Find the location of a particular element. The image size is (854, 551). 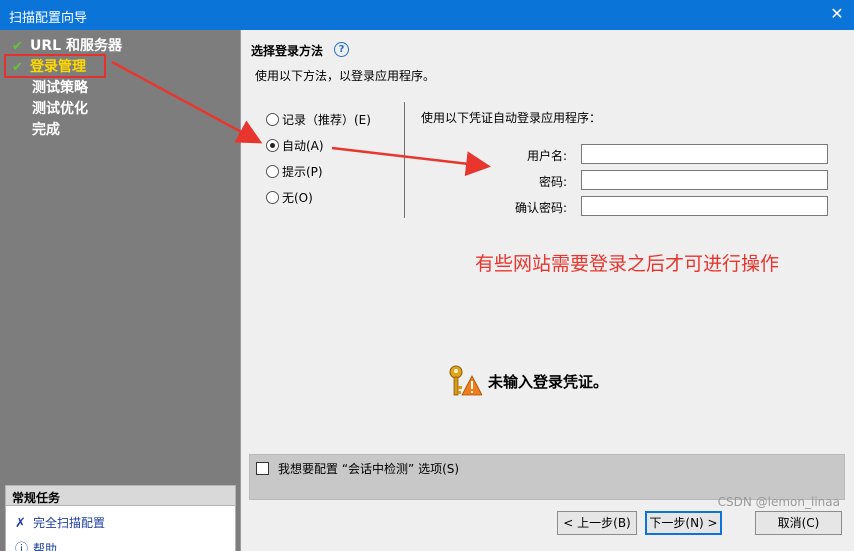

watermark: CSDN @lemon_linaa is located at coordinates (778, 502).